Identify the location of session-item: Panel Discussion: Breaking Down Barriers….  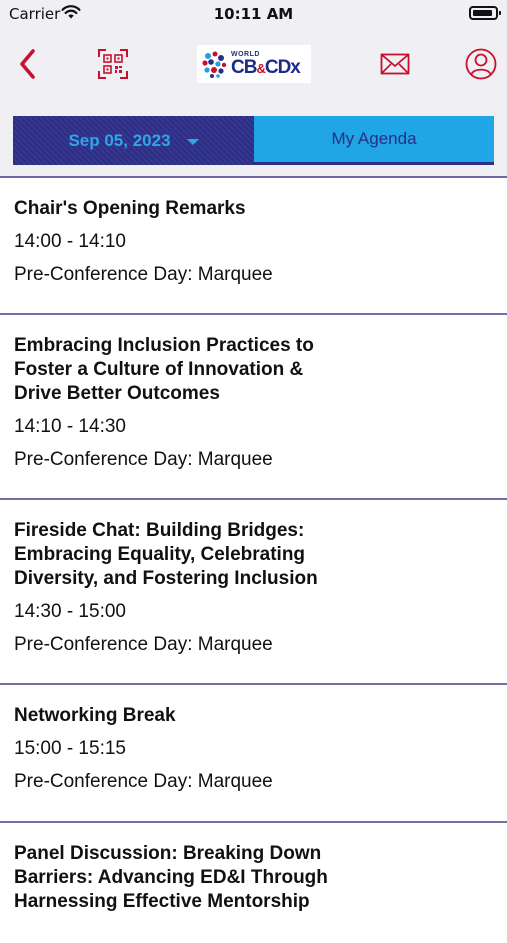
(253, 883).